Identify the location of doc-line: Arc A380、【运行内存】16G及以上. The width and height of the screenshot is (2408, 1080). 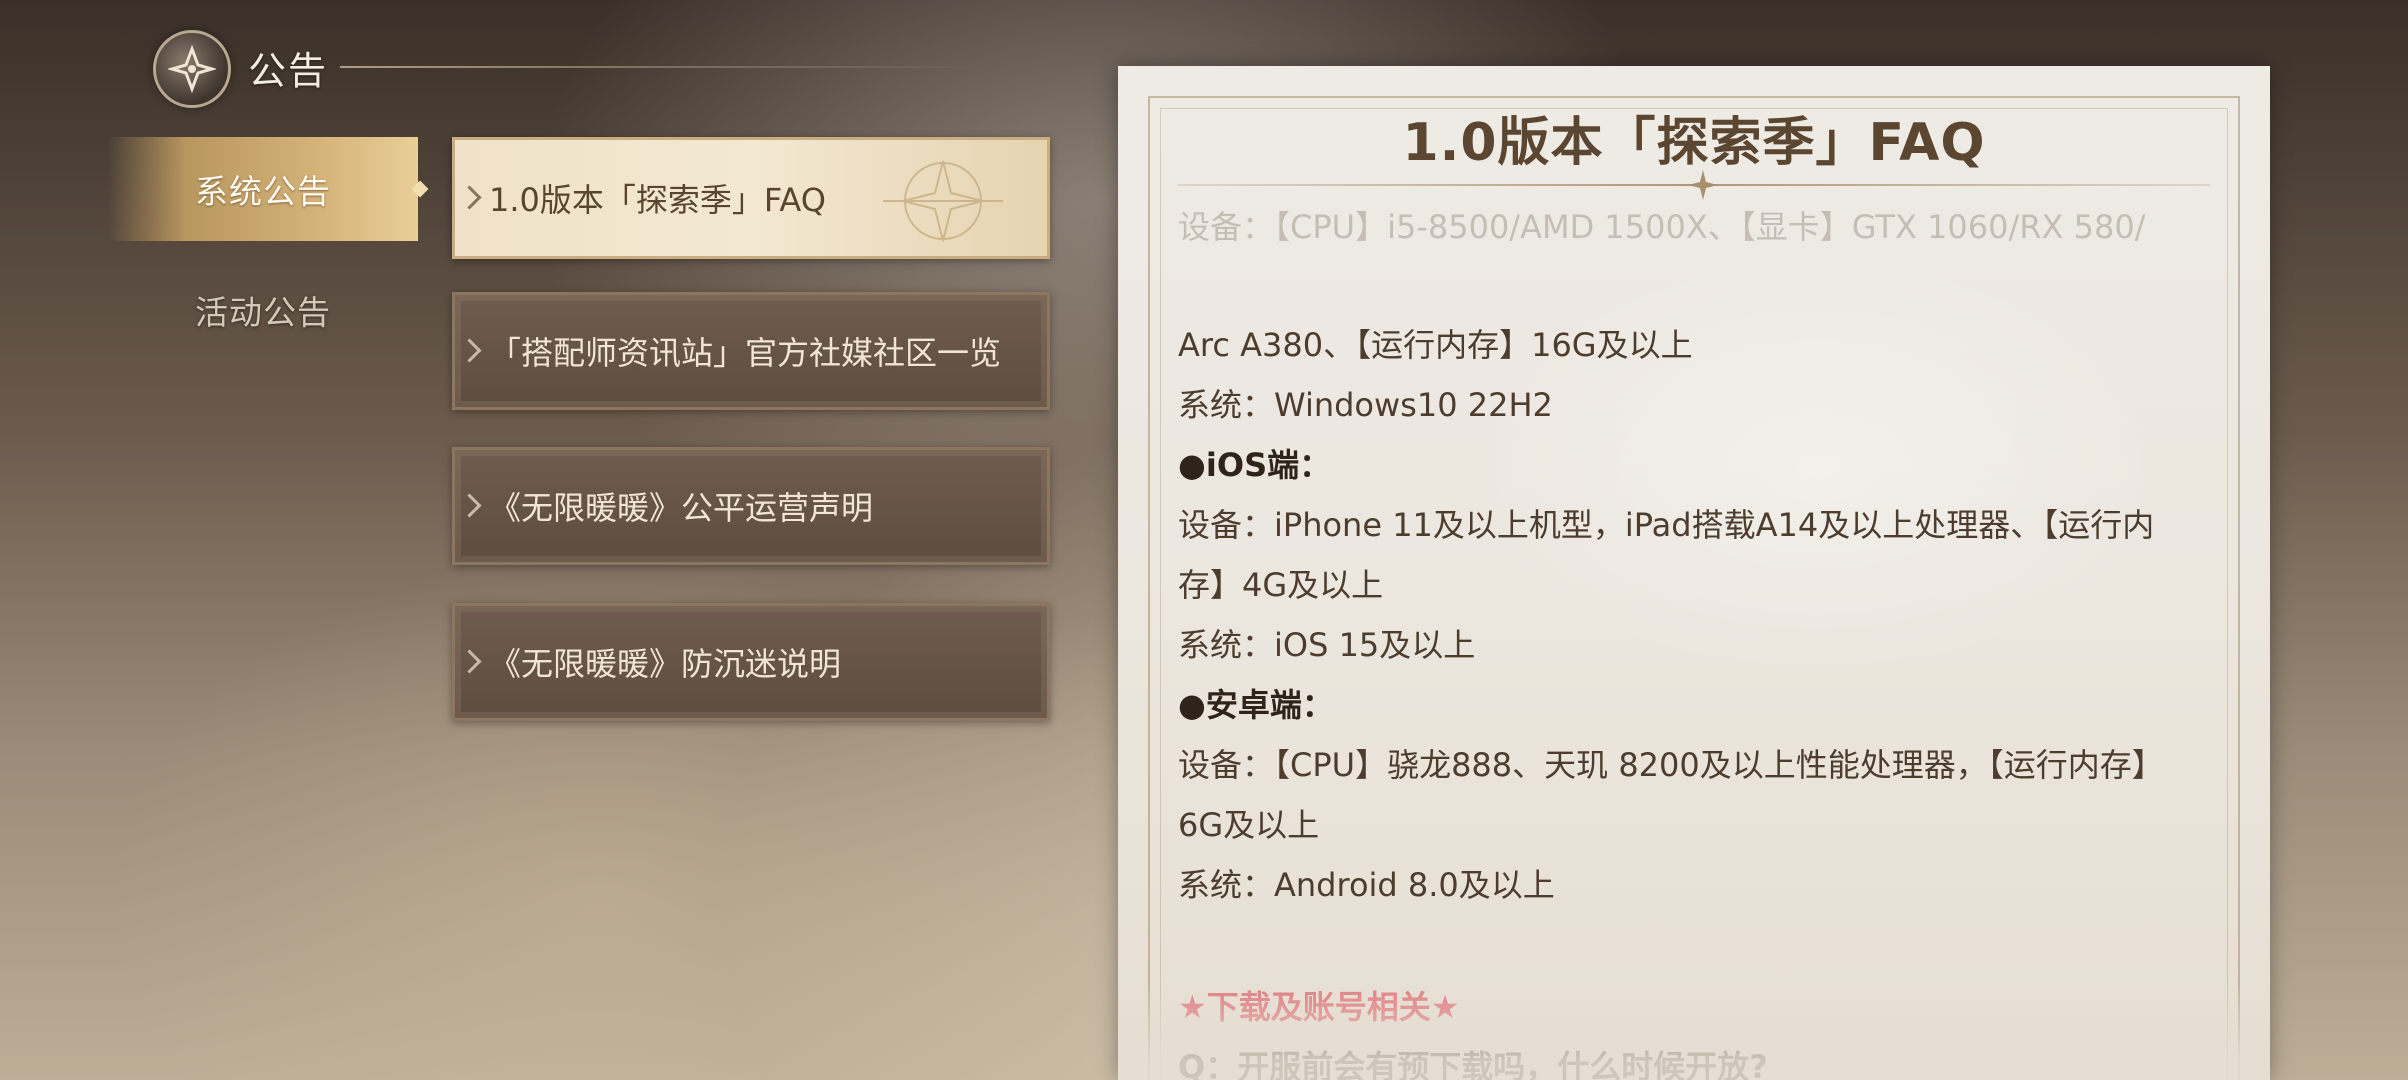
(1435, 345).